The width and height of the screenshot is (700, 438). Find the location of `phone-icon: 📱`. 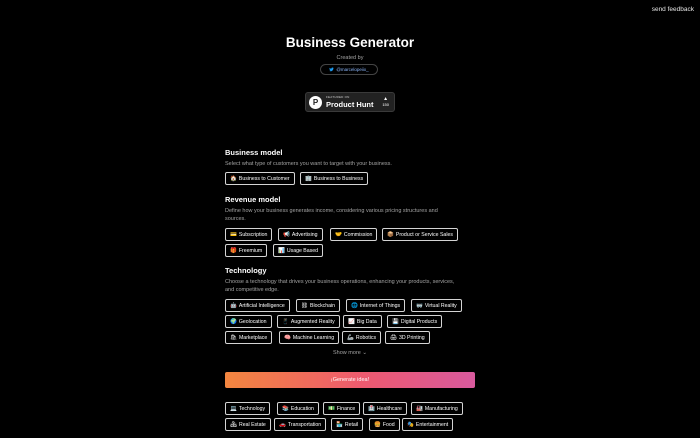

phone-icon: 📱 is located at coordinates (285, 321).